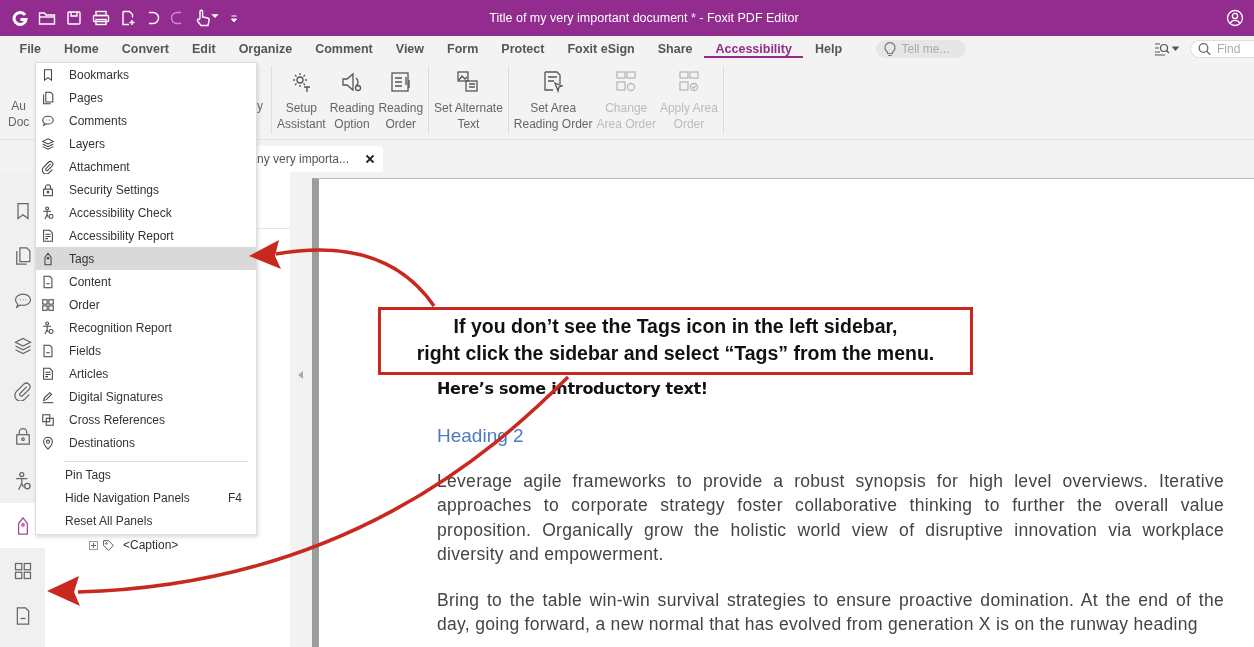  I want to click on window-title: Title of my very important document * - Foxit PDF Editor, so click(644, 18).